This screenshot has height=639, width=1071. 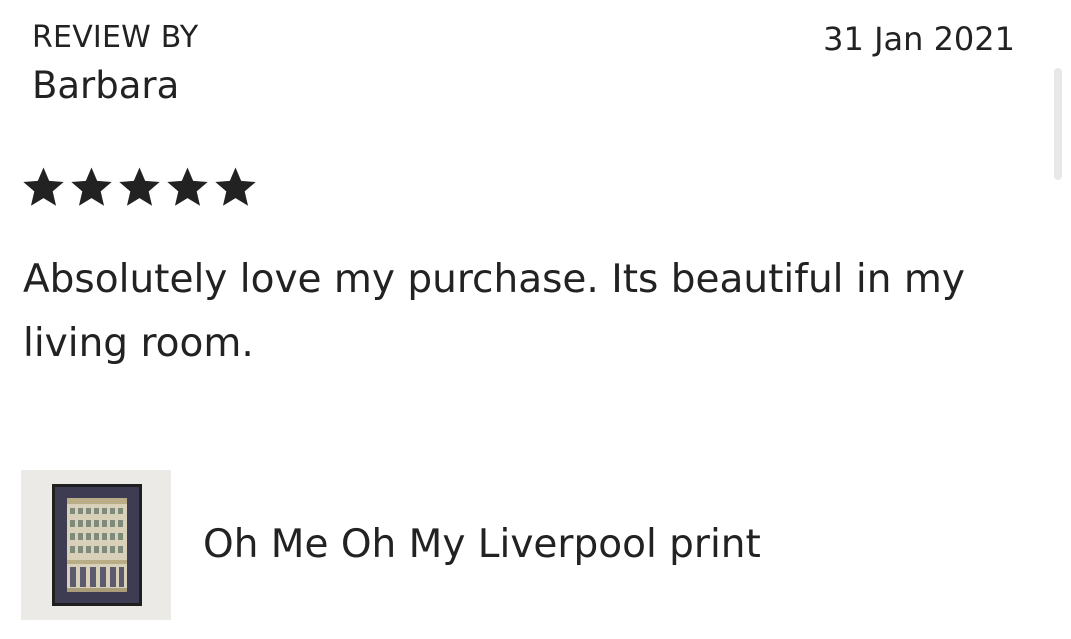 I want to click on star-rating, so click(x=139, y=187).